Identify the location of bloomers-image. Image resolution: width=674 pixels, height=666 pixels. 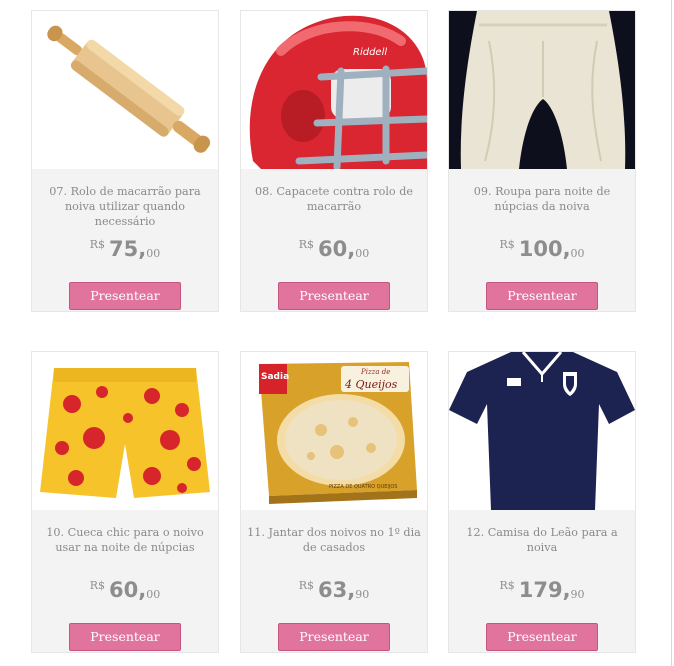
(542, 90).